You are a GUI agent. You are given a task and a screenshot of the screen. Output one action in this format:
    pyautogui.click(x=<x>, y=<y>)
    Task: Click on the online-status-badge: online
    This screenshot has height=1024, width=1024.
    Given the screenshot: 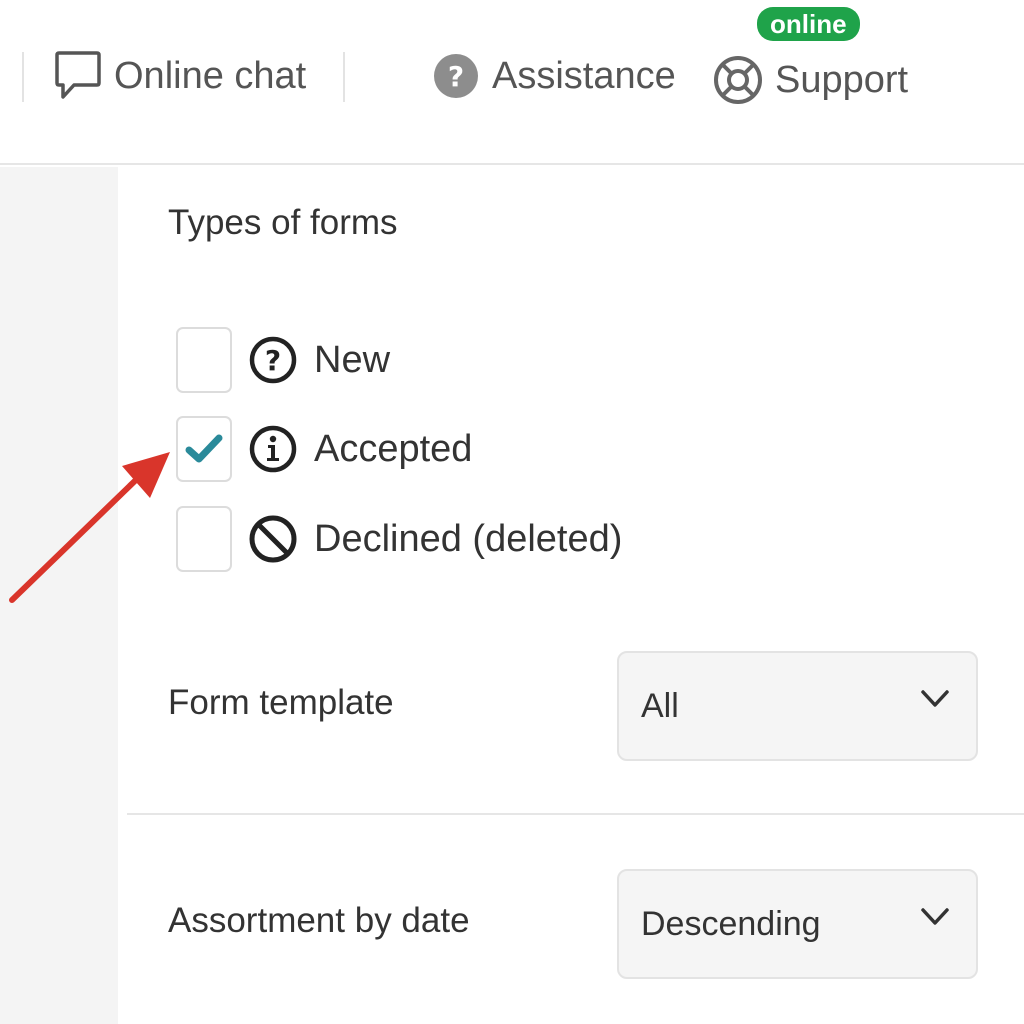 What is the action you would take?
    pyautogui.click(x=808, y=24)
    